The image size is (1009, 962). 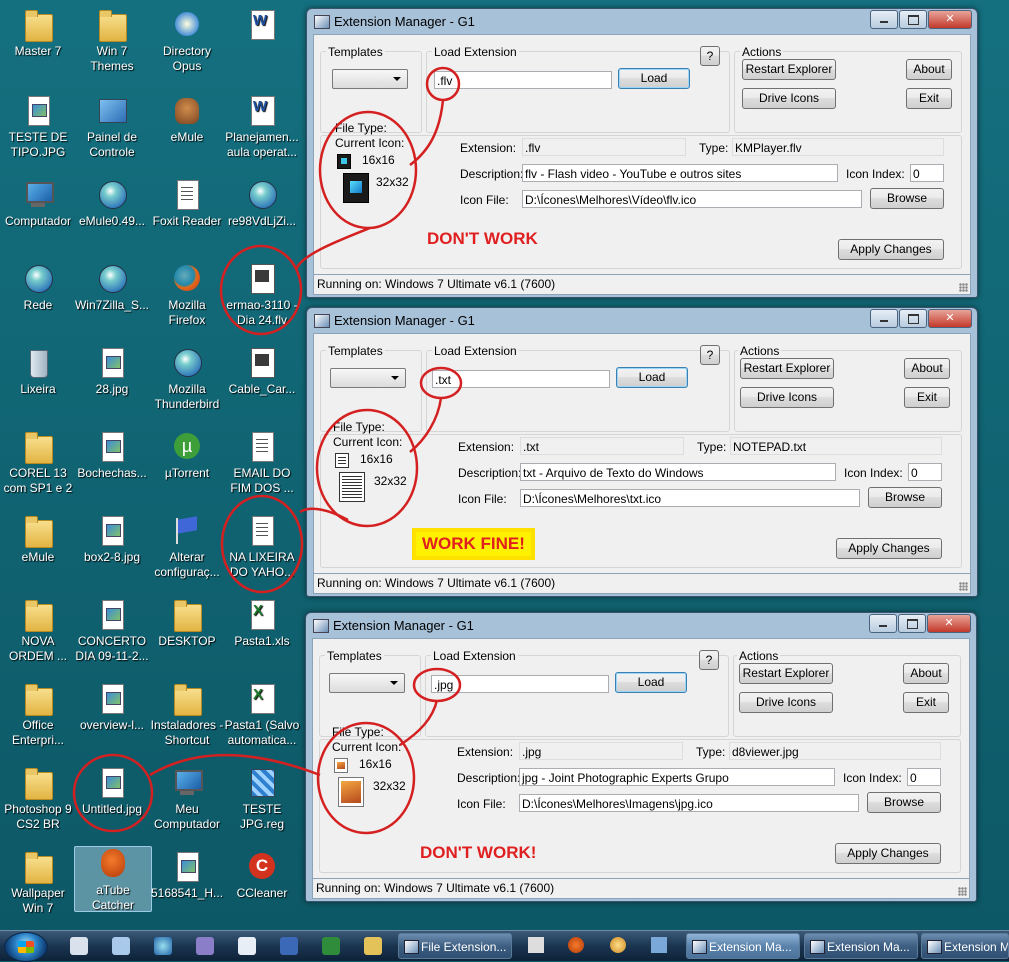 What do you see at coordinates (38, 127) in the screenshot?
I see `desktop-icon-teste-de-tipo: TESTE DE TIPO.JPG` at bounding box center [38, 127].